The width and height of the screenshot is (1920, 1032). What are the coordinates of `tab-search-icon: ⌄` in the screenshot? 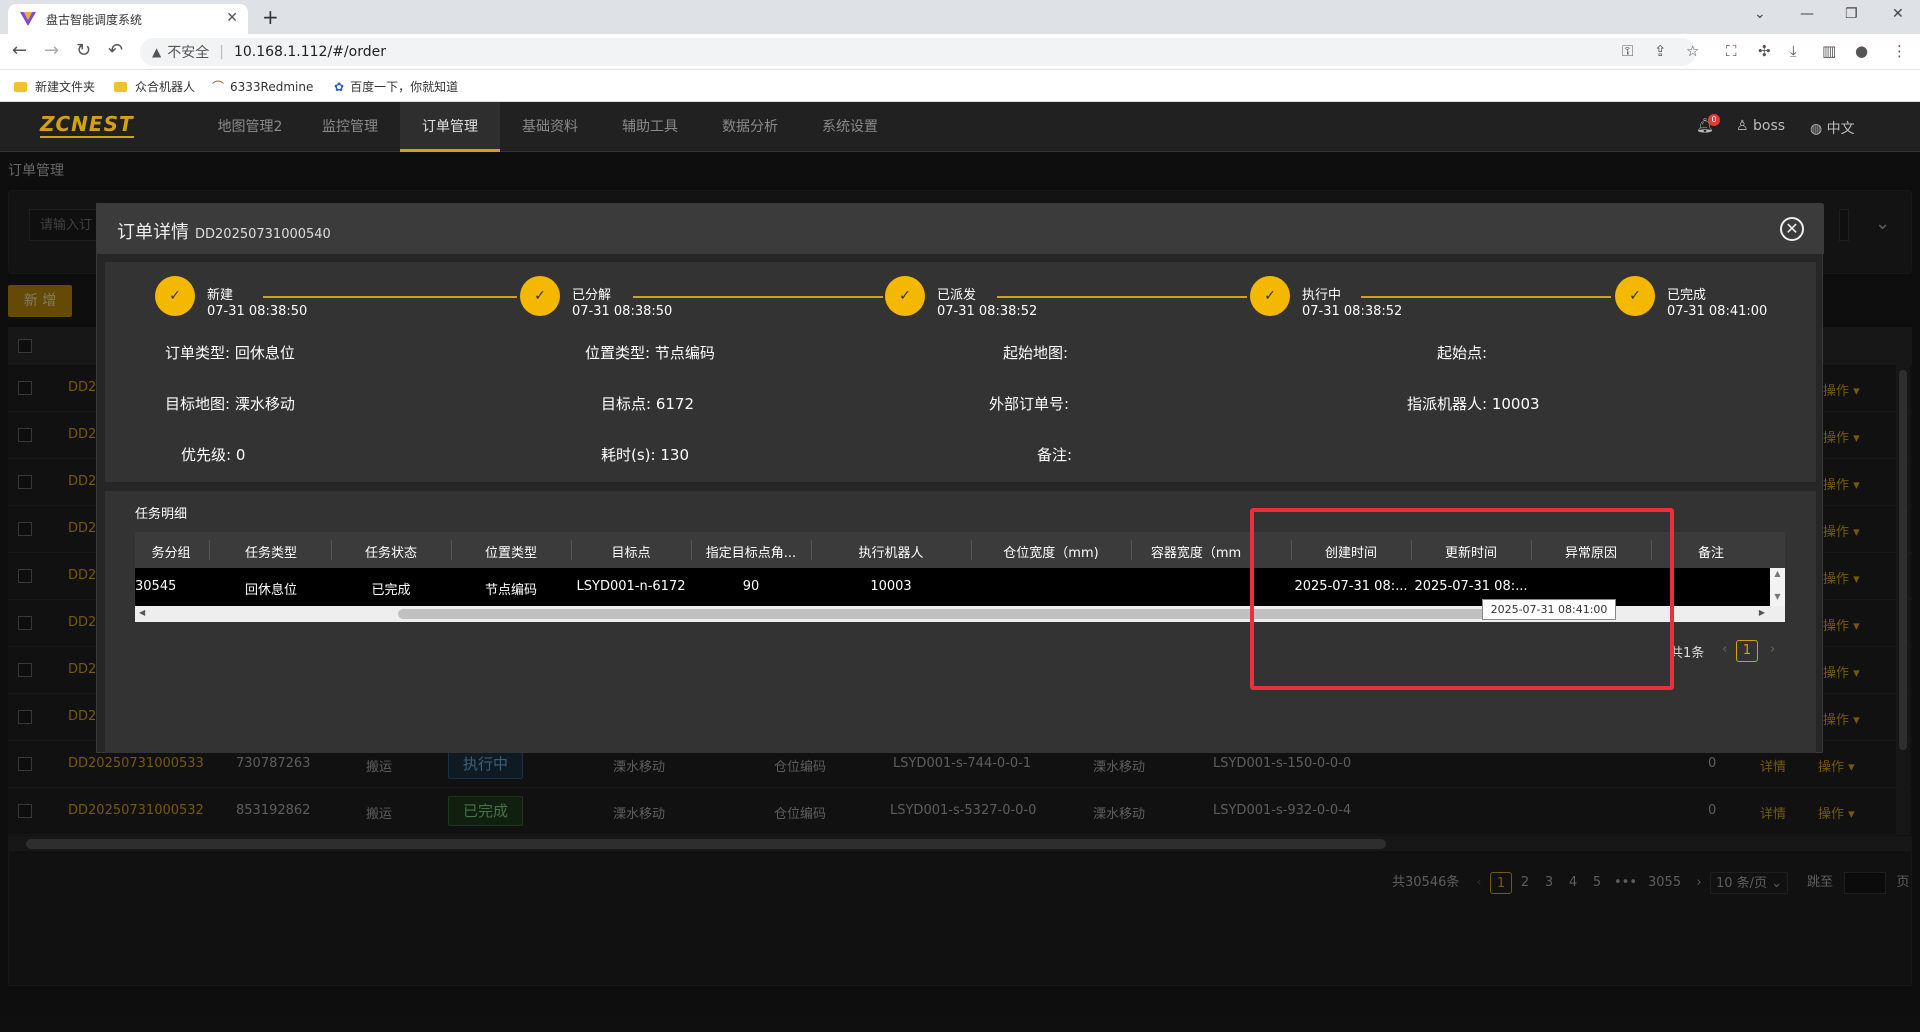 It's located at (1760, 14).